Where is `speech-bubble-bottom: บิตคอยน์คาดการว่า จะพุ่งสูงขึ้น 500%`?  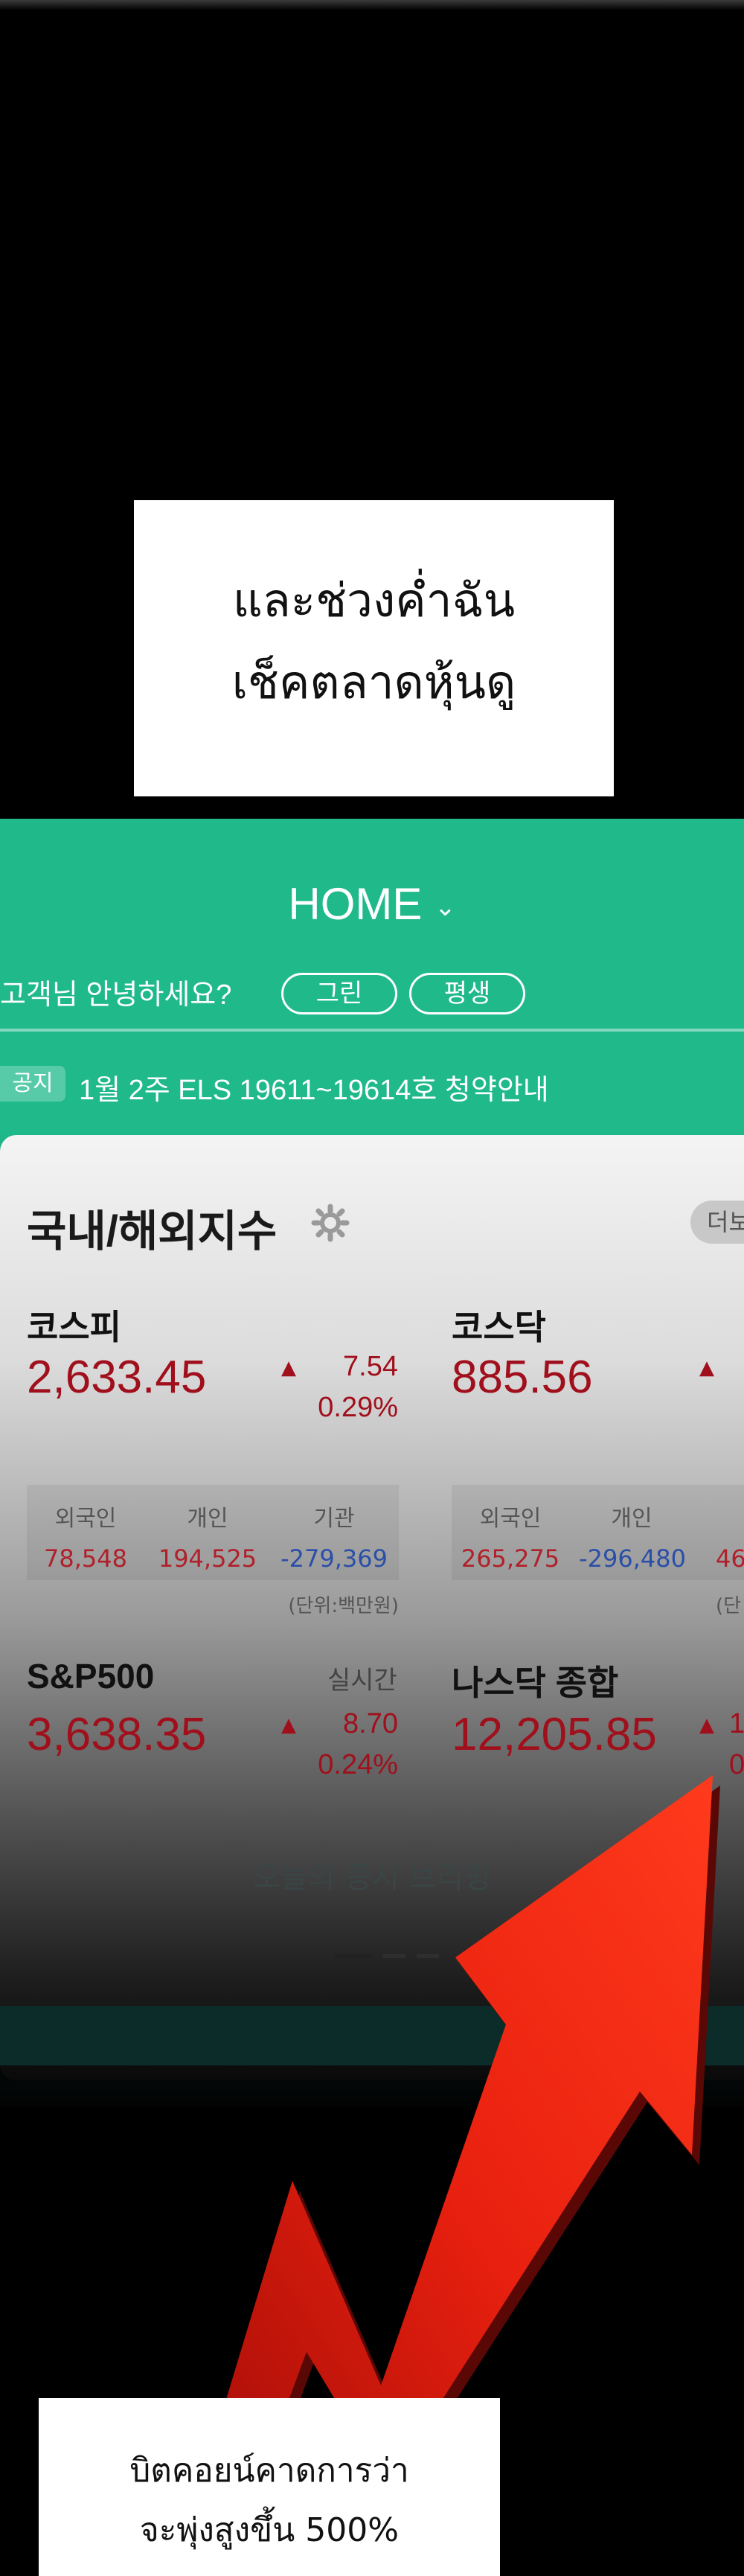
speech-bubble-bottom: บิตคอยน์คาดการว่า จะพุ่งสูงขึ้น 500% is located at coordinates (269, 2487).